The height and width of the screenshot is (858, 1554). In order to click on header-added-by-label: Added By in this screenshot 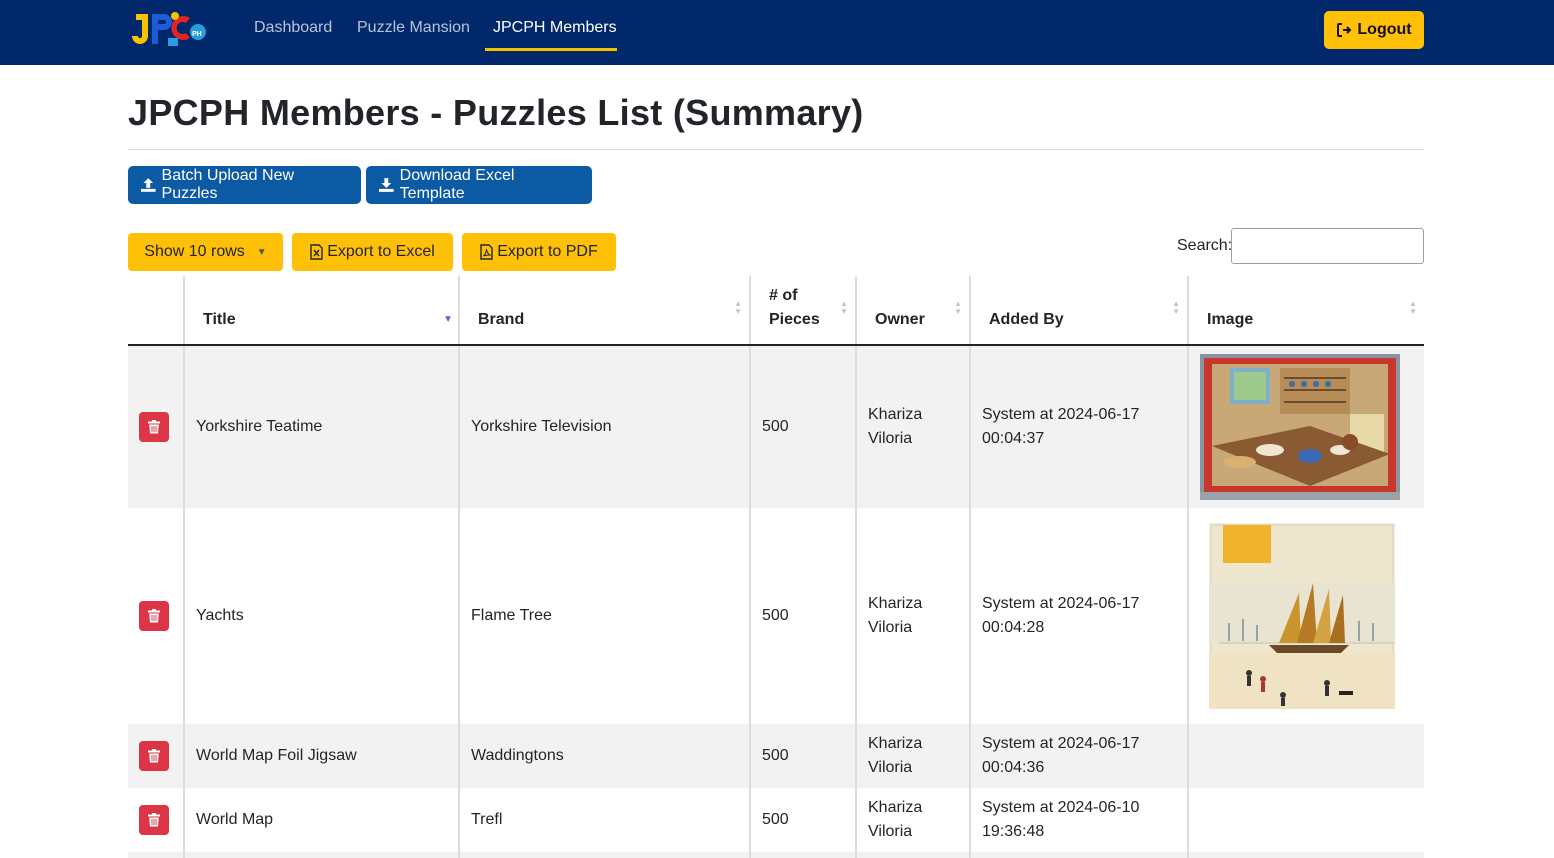, I will do `click(1026, 319)`.